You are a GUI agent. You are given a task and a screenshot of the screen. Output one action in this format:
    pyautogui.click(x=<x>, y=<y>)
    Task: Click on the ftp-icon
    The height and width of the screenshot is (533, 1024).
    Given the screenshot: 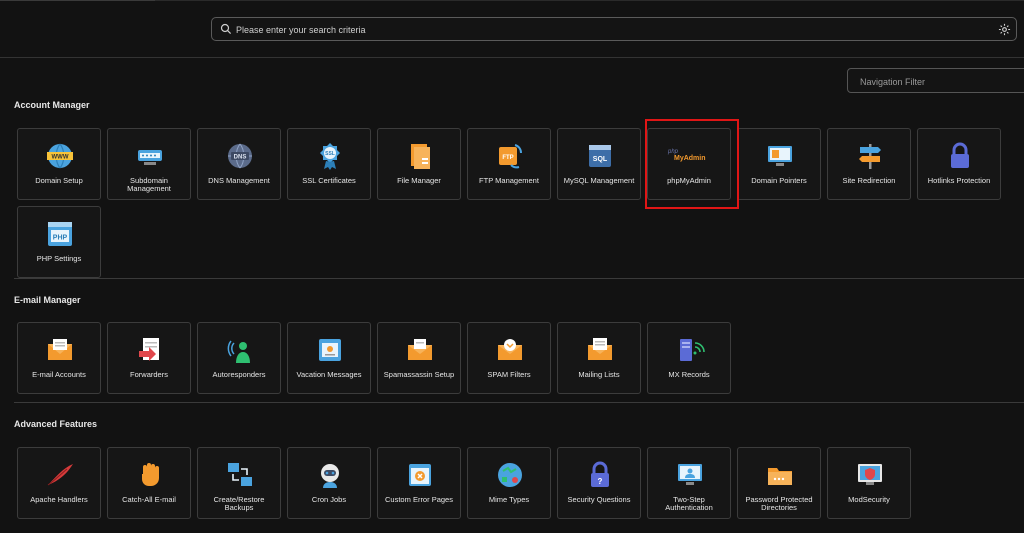 What is the action you would take?
    pyautogui.click(x=510, y=156)
    